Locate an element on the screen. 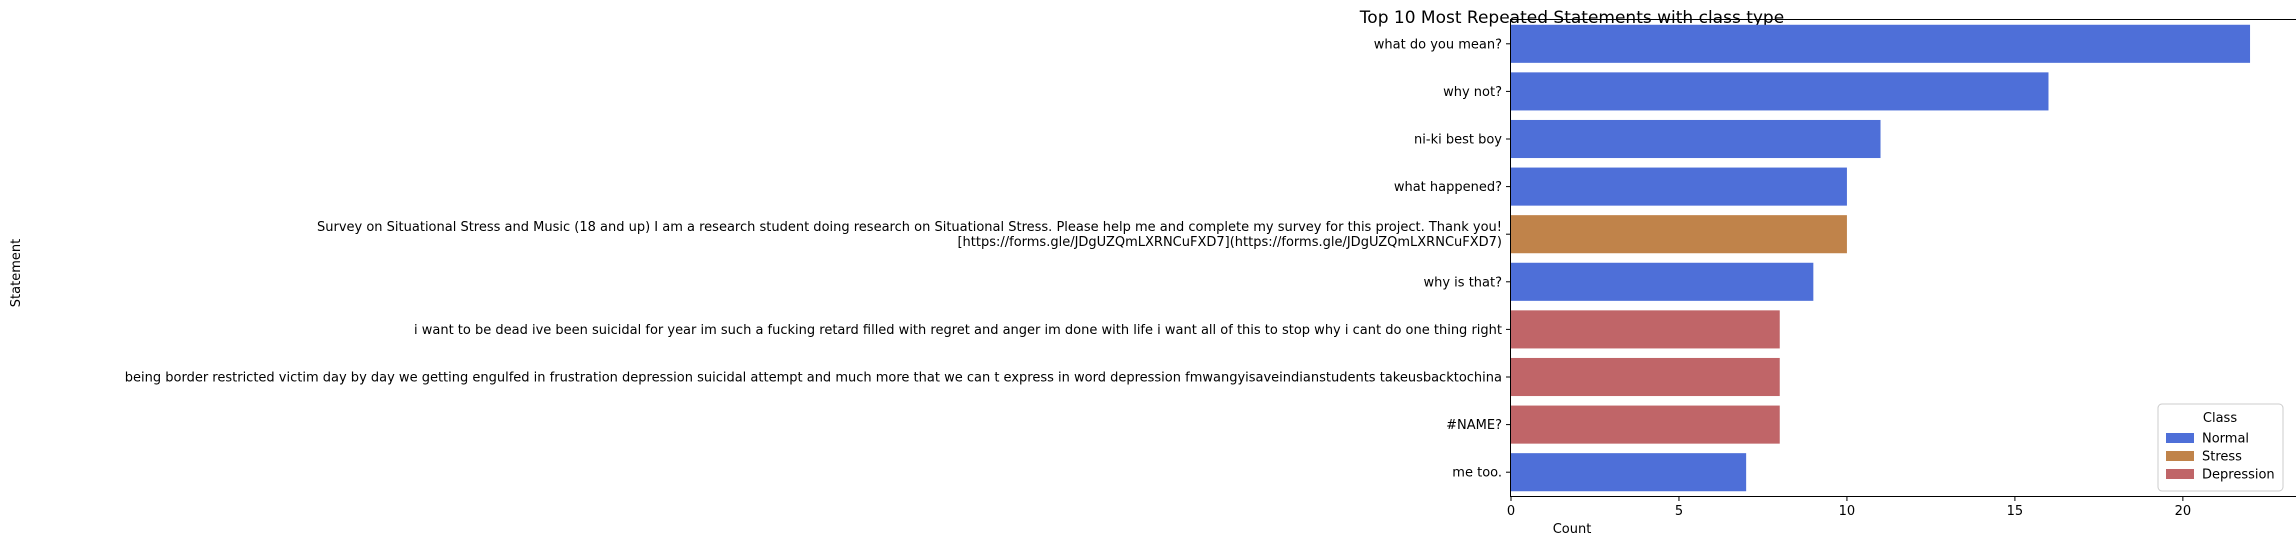 This screenshot has width=2296, height=547. y-tick-label: what happened? is located at coordinates (1448, 187).